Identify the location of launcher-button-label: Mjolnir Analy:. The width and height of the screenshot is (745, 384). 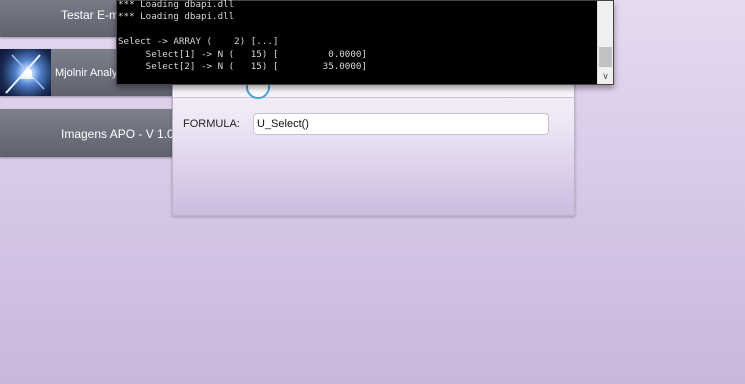
(88, 73).